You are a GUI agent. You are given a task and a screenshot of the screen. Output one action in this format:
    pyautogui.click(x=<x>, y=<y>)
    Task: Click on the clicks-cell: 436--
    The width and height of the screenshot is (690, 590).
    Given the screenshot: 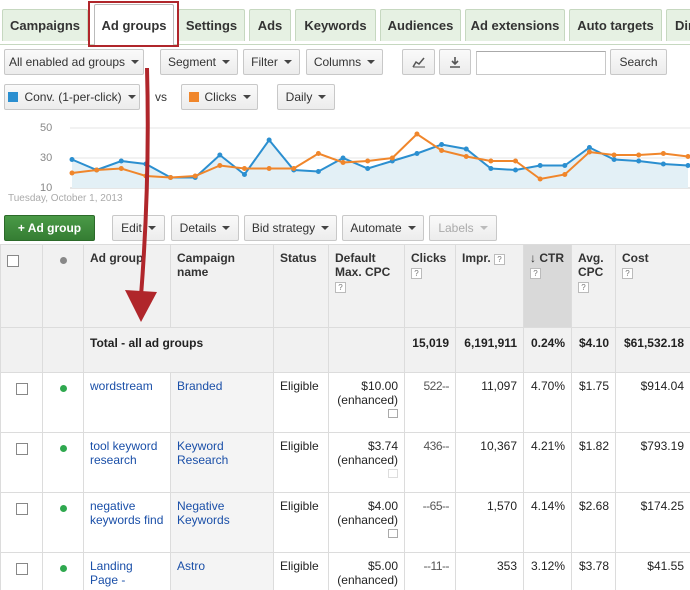 What is the action you would take?
    pyautogui.click(x=430, y=462)
    